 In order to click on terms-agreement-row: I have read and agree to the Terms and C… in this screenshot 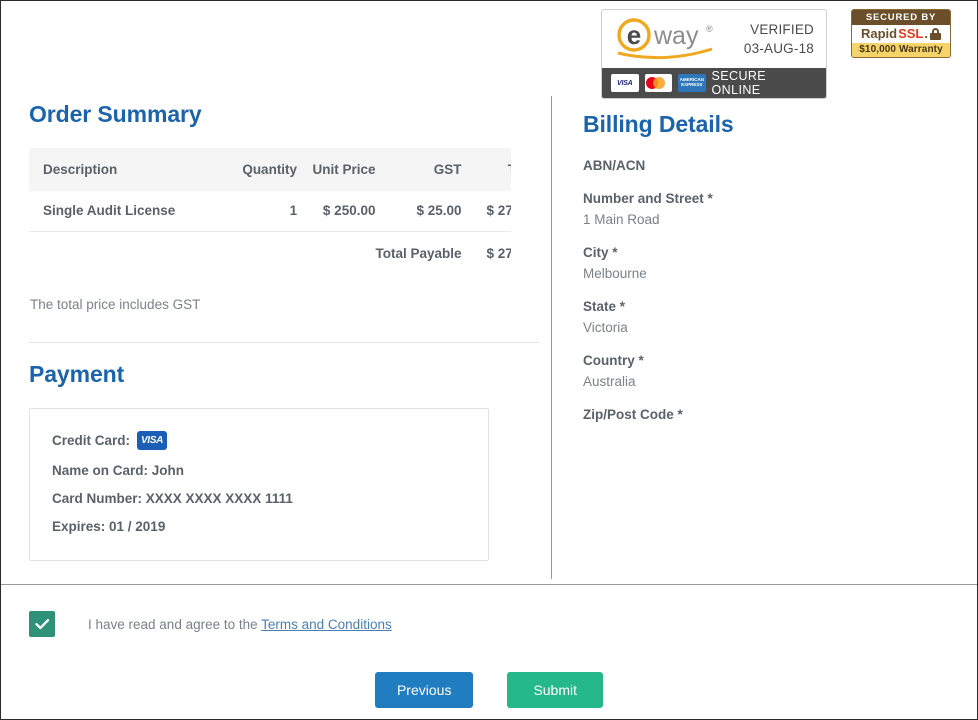, I will do `click(210, 624)`.